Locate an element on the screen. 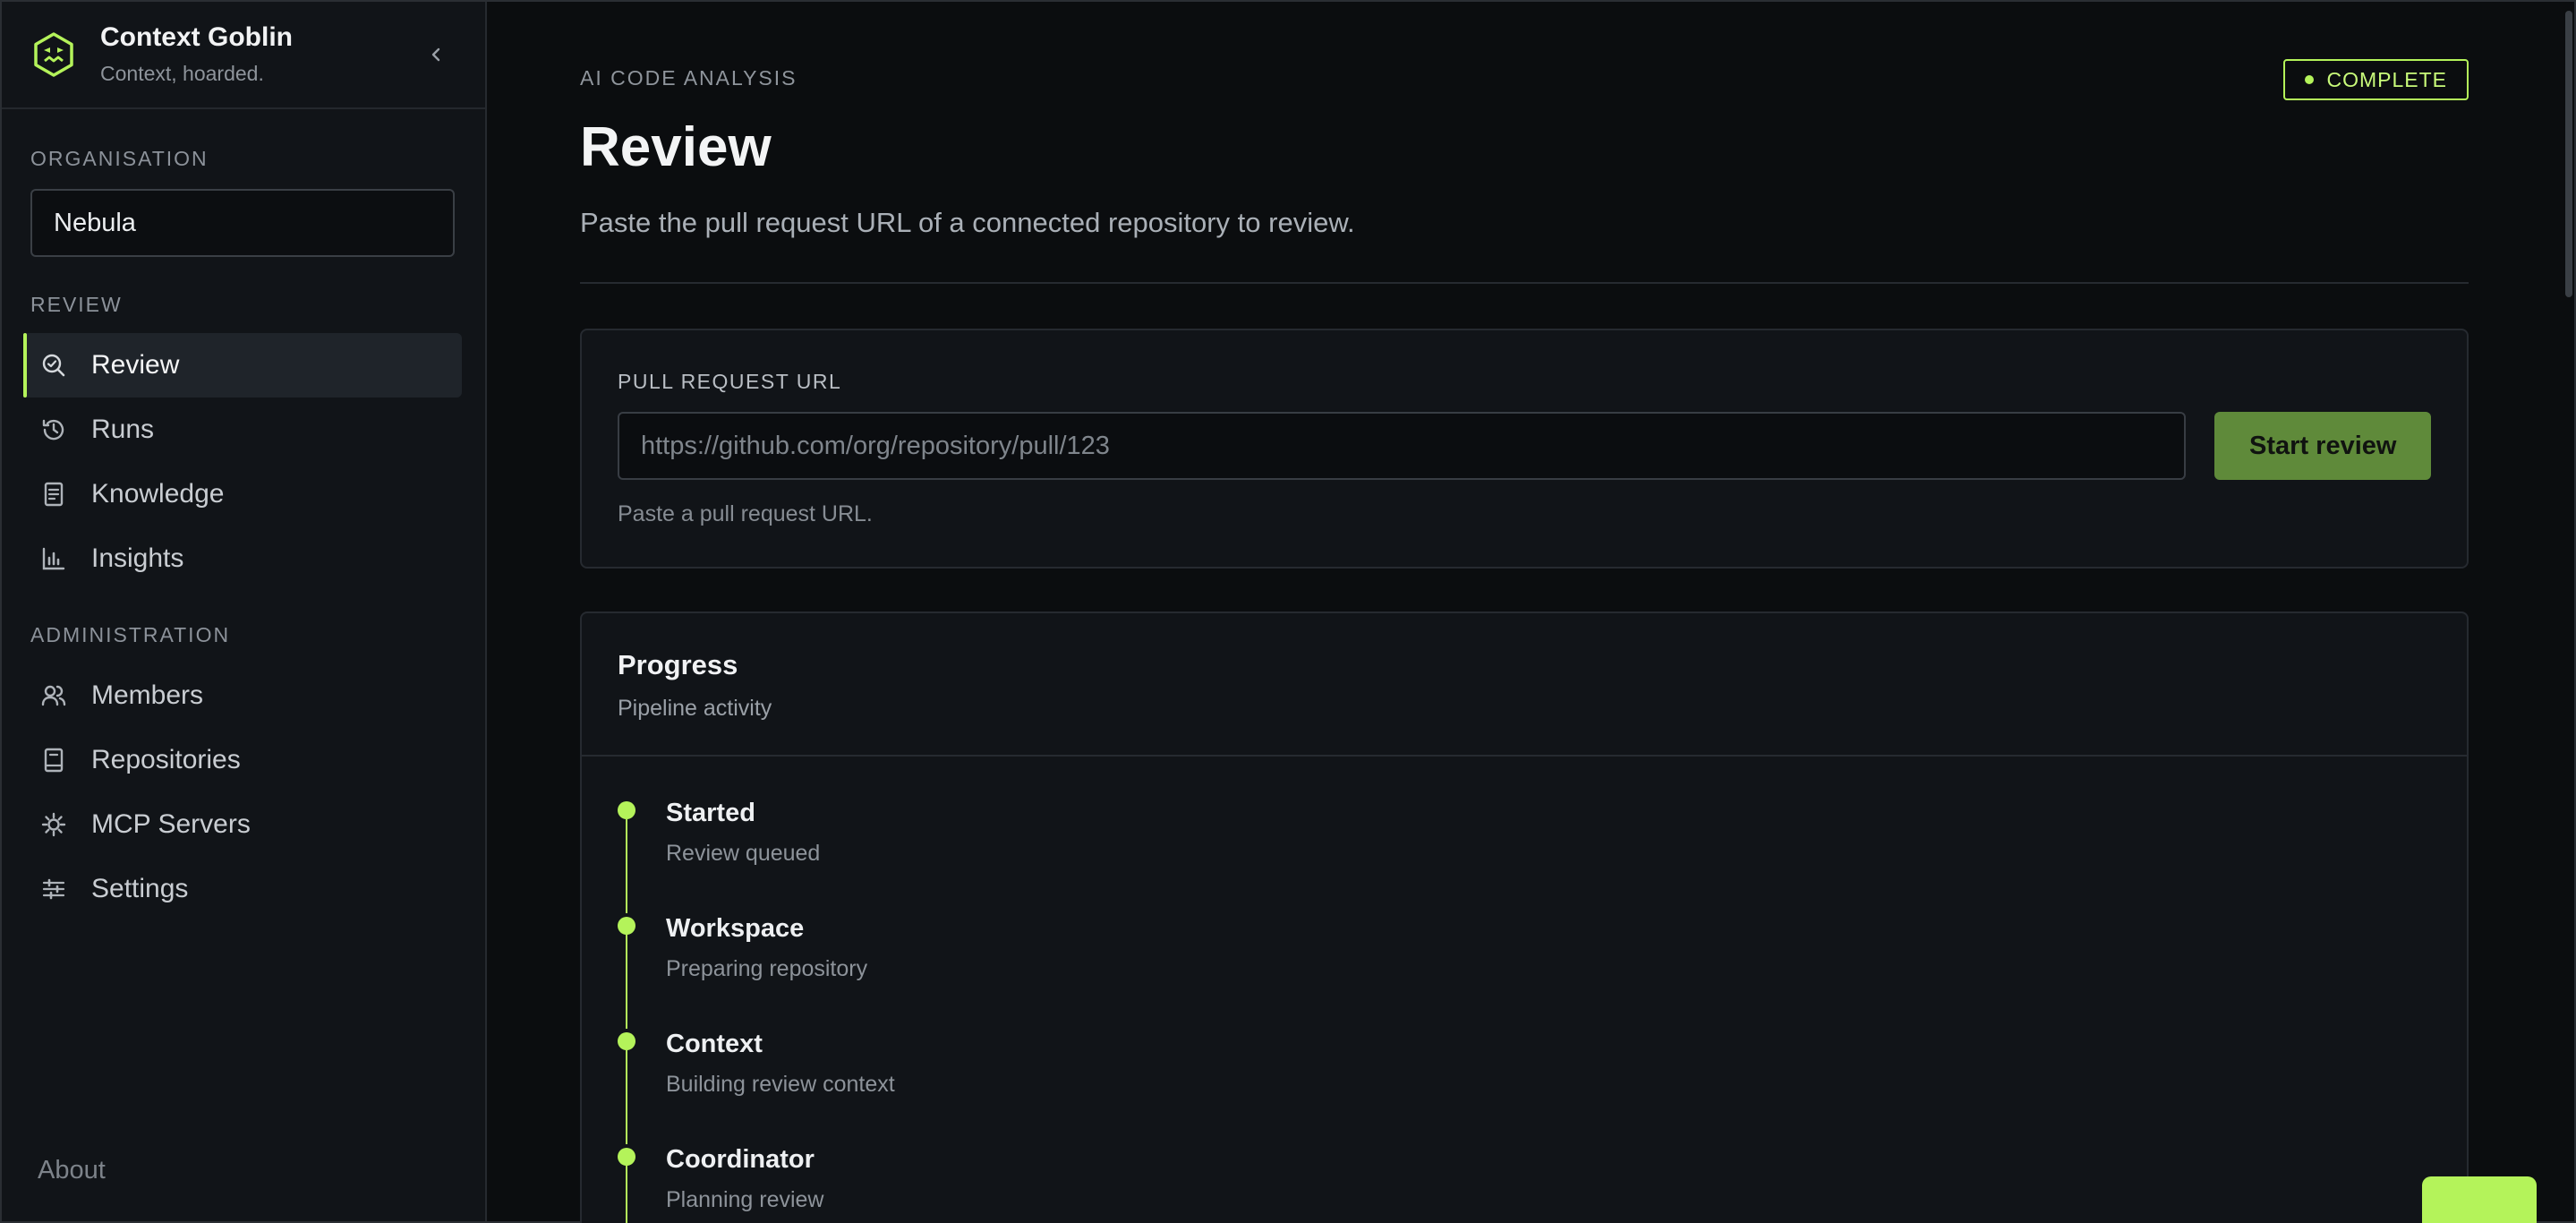  server-gear-icon is located at coordinates (53, 824).